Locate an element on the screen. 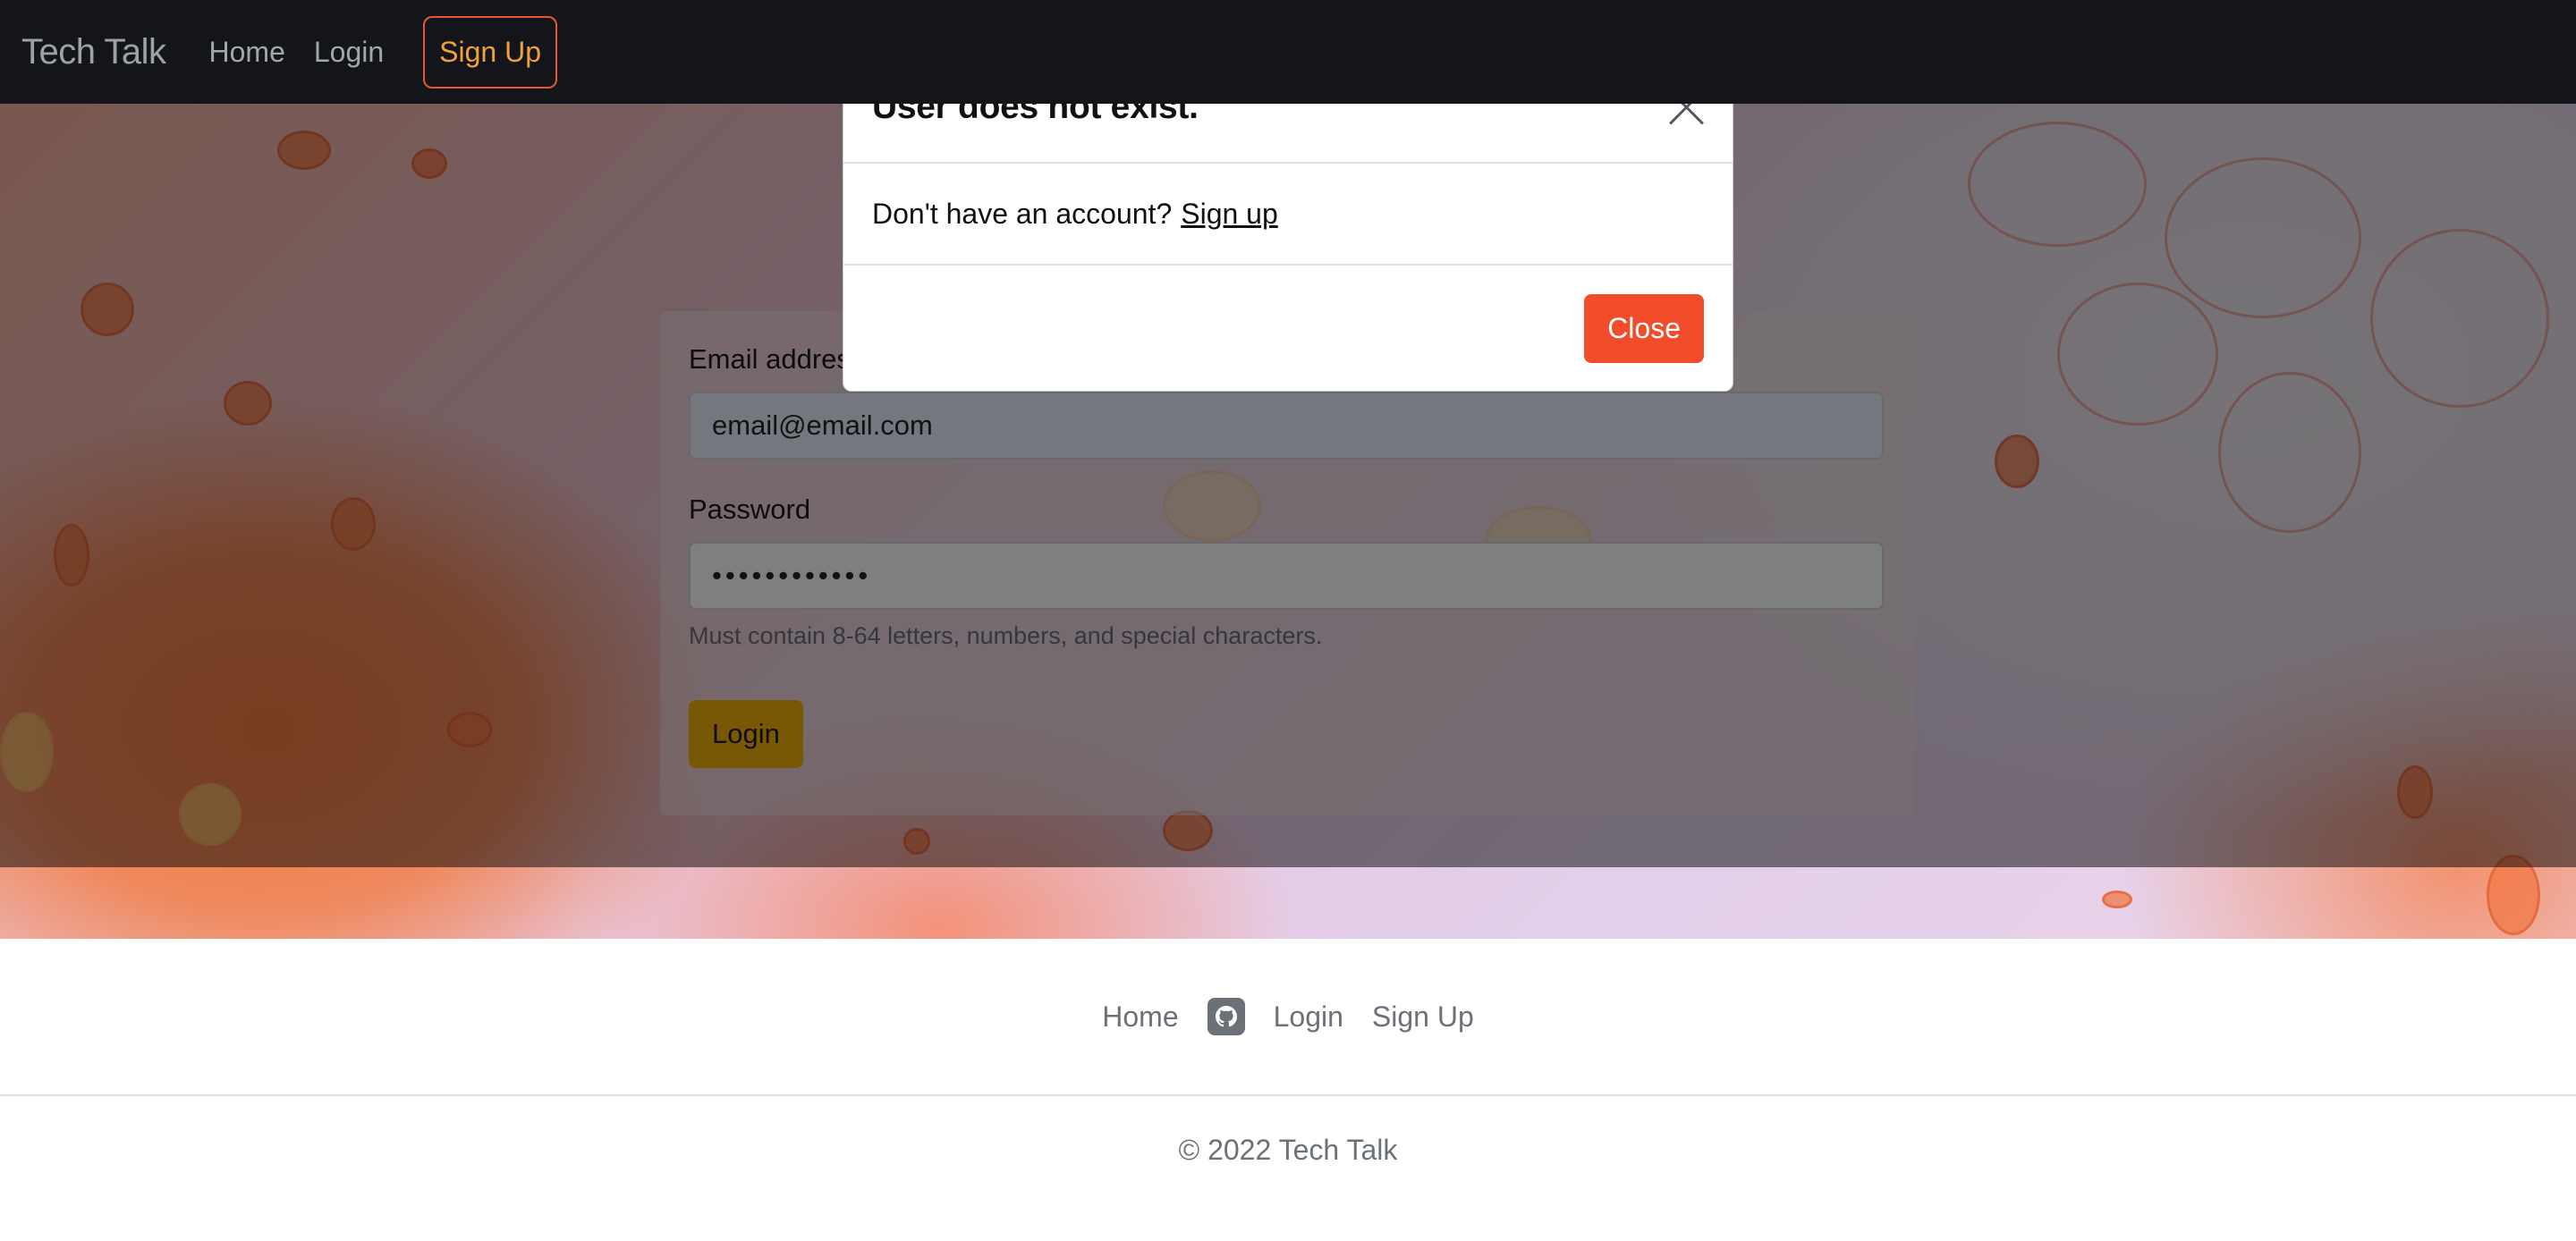 This screenshot has height=1241, width=2576. modal-body: Don't have an account? Sign up is located at coordinates (1288, 215).